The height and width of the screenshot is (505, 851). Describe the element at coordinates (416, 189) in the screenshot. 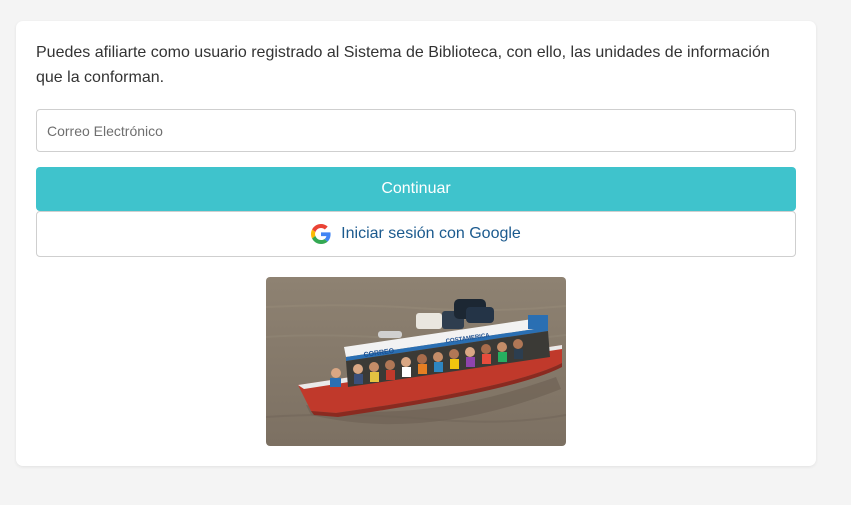

I see `continue-button: Continuar` at that location.